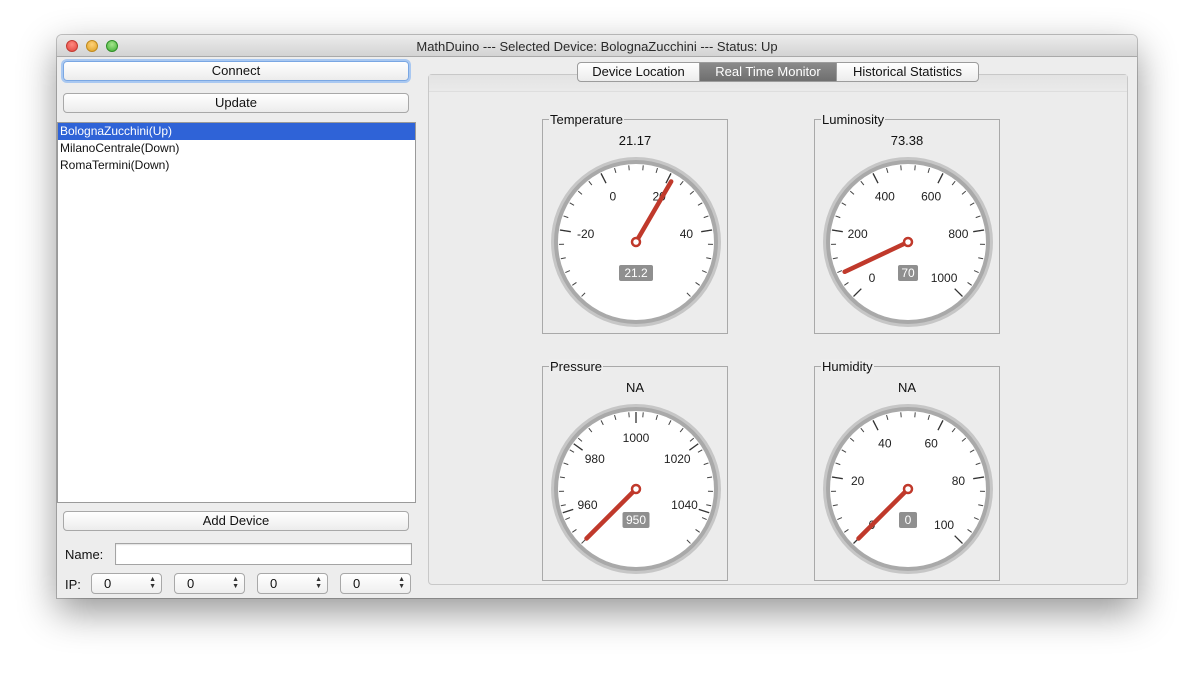 The width and height of the screenshot is (1194, 677). Describe the element at coordinates (858, 481) in the screenshot. I see `gauge-tick-label: 20` at that location.